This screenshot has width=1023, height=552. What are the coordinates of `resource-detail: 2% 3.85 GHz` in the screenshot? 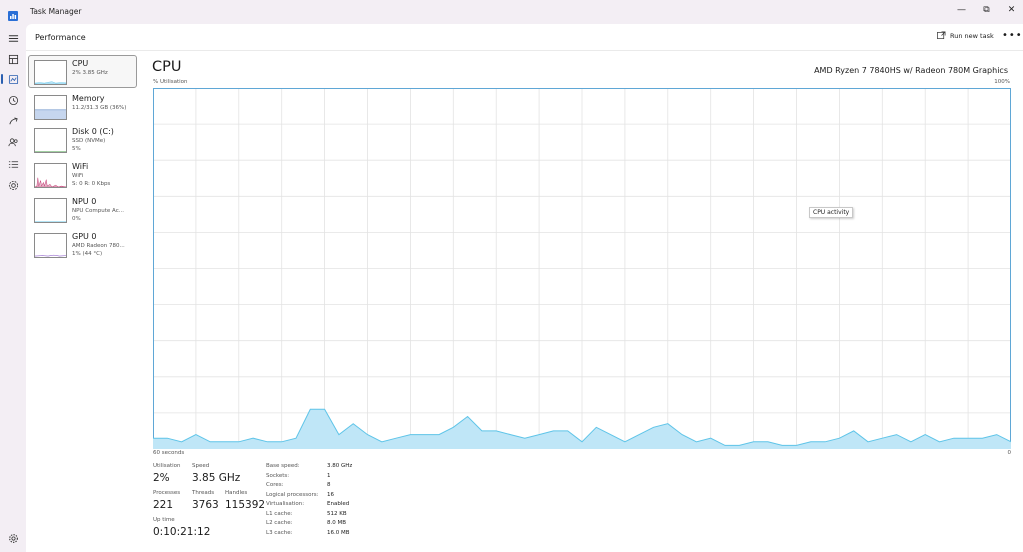 It's located at (90, 73).